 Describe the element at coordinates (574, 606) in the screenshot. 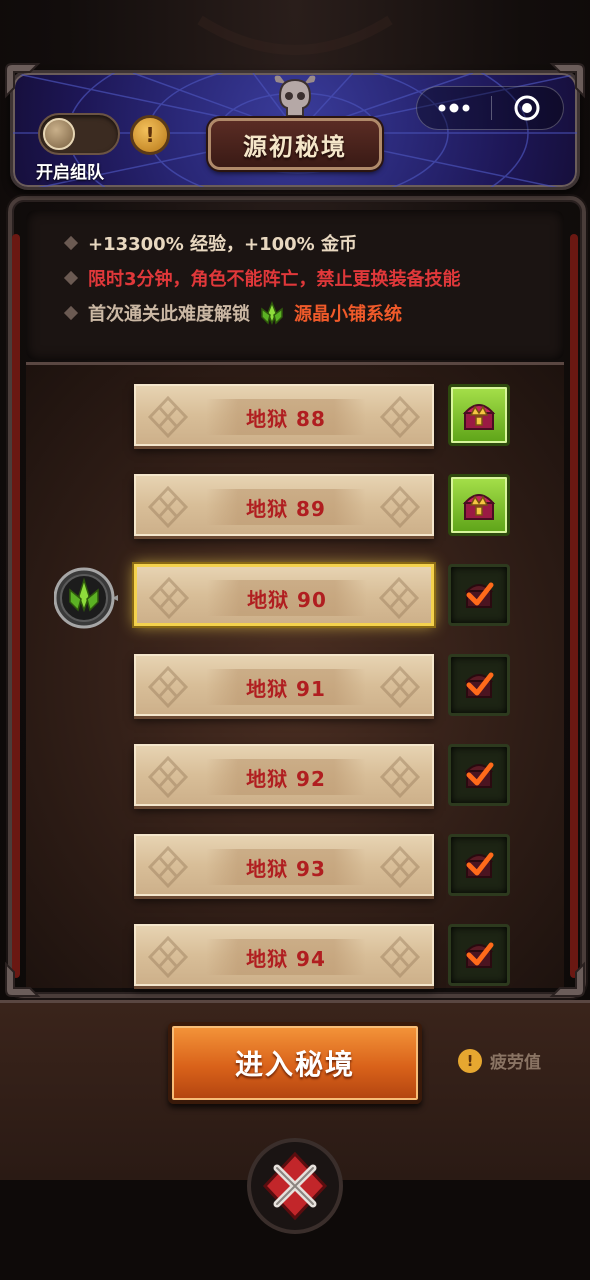

I see `right-red-bar` at that location.